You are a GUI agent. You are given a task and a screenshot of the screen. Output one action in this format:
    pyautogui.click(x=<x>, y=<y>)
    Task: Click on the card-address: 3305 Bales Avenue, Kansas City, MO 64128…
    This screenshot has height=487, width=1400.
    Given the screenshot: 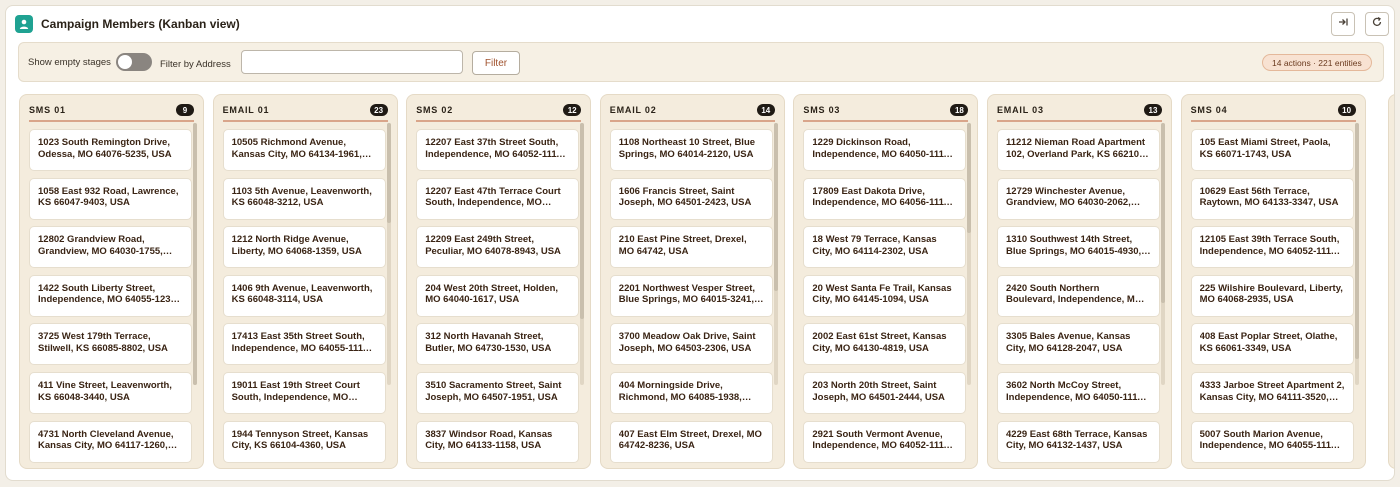 What is the action you would take?
    pyautogui.click(x=1068, y=342)
    